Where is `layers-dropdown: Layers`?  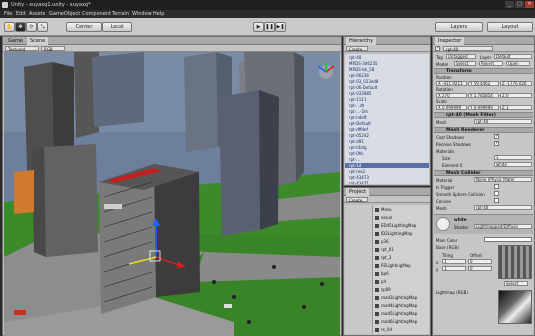 layers-dropdown: Layers is located at coordinates (459, 27).